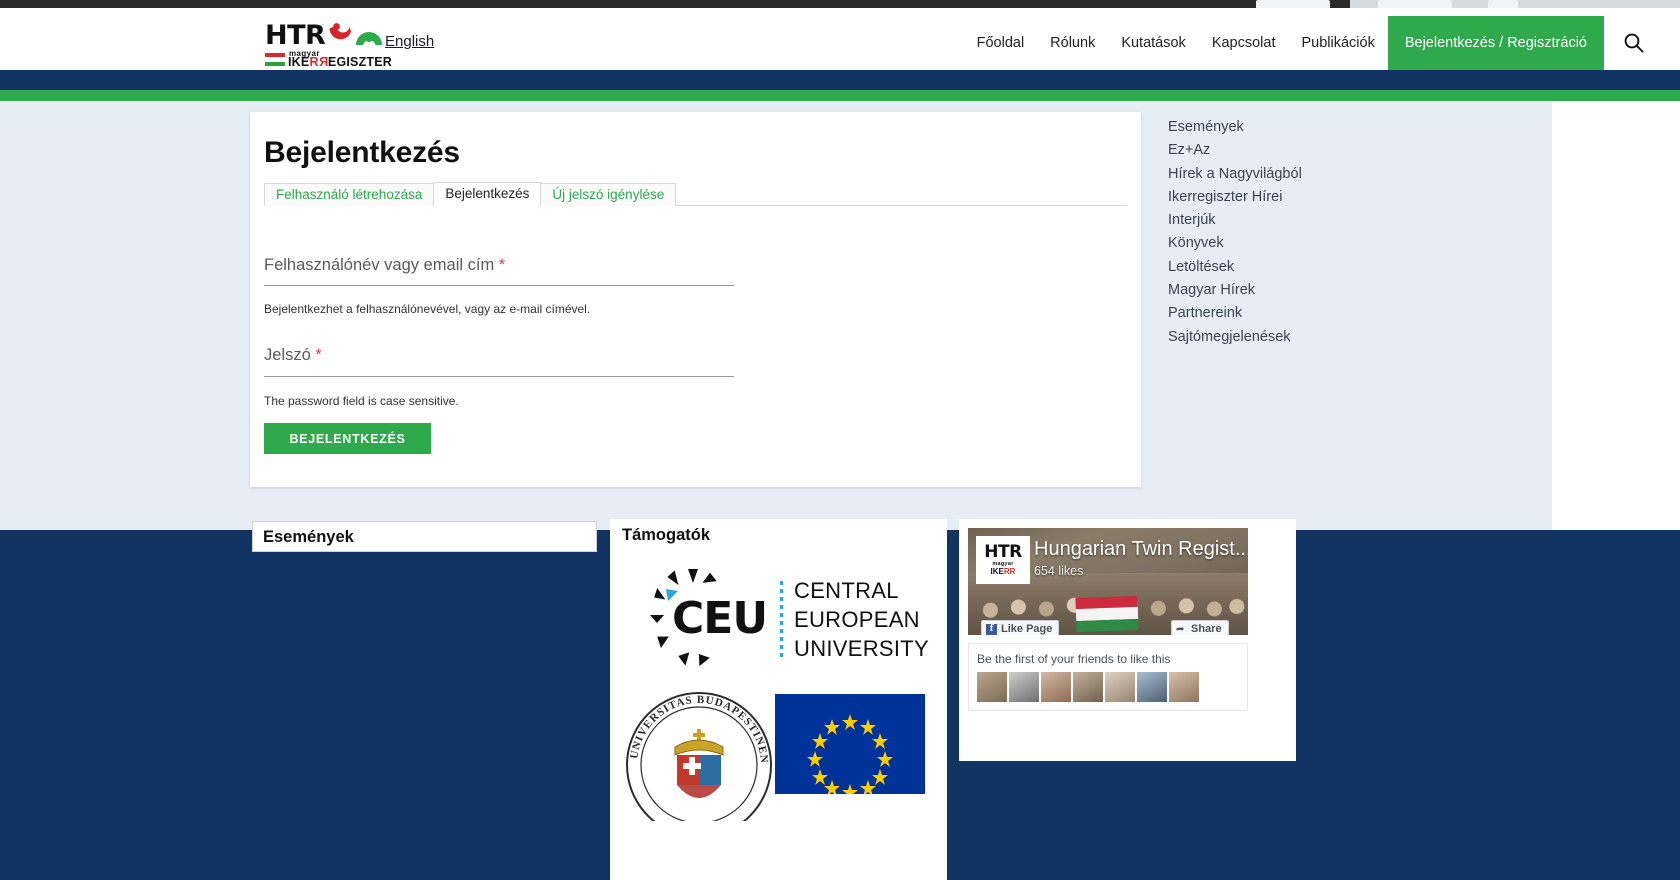 This screenshot has width=1680, height=880. What do you see at coordinates (1495, 43) in the screenshot?
I see `nav-item-login-register: Bejelentkezés / Regisztráció` at bounding box center [1495, 43].